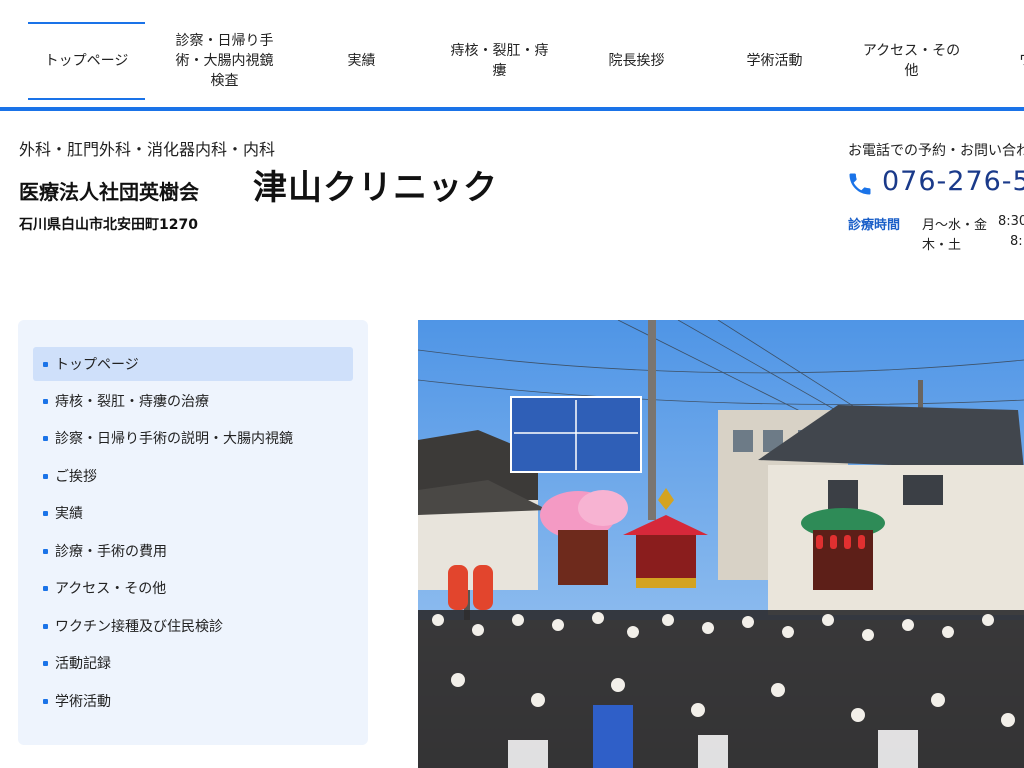 This screenshot has height=768, width=1024. What do you see at coordinates (109, 192) in the screenshot?
I see `corporation-name: 医療法人社団英樹会` at bounding box center [109, 192].